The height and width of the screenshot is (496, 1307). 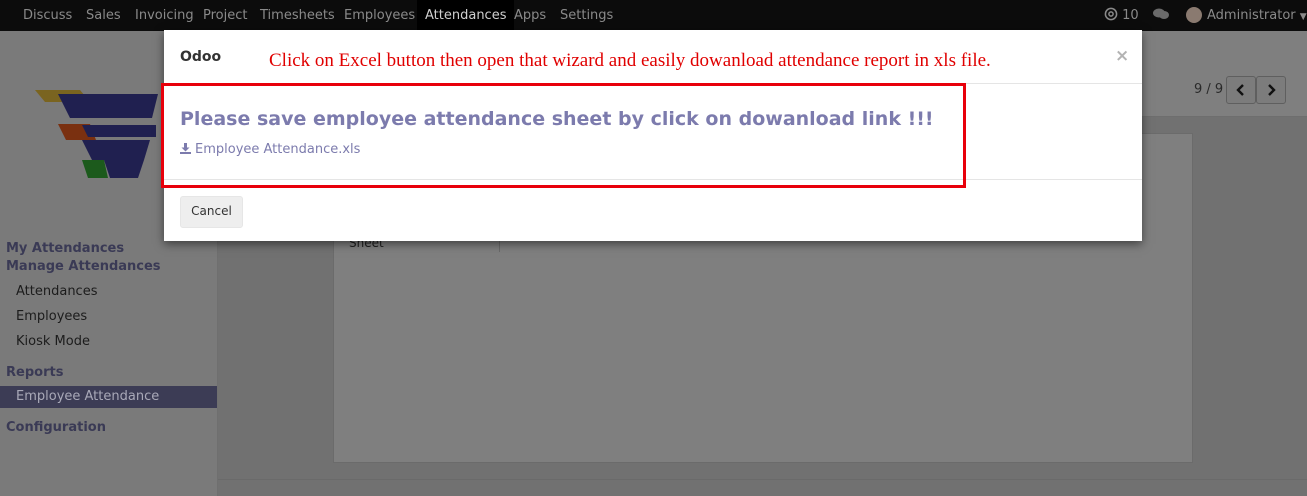 I want to click on highlight-box, so click(x=563, y=135).